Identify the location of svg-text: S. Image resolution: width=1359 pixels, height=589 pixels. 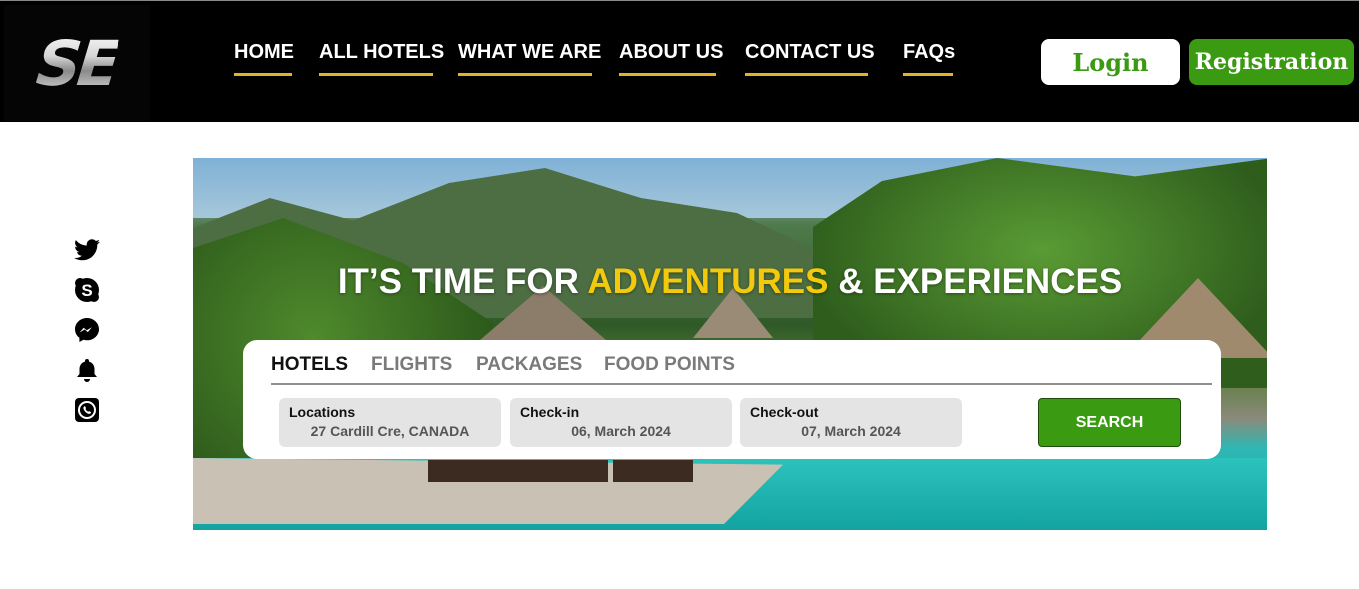
(86, 290).